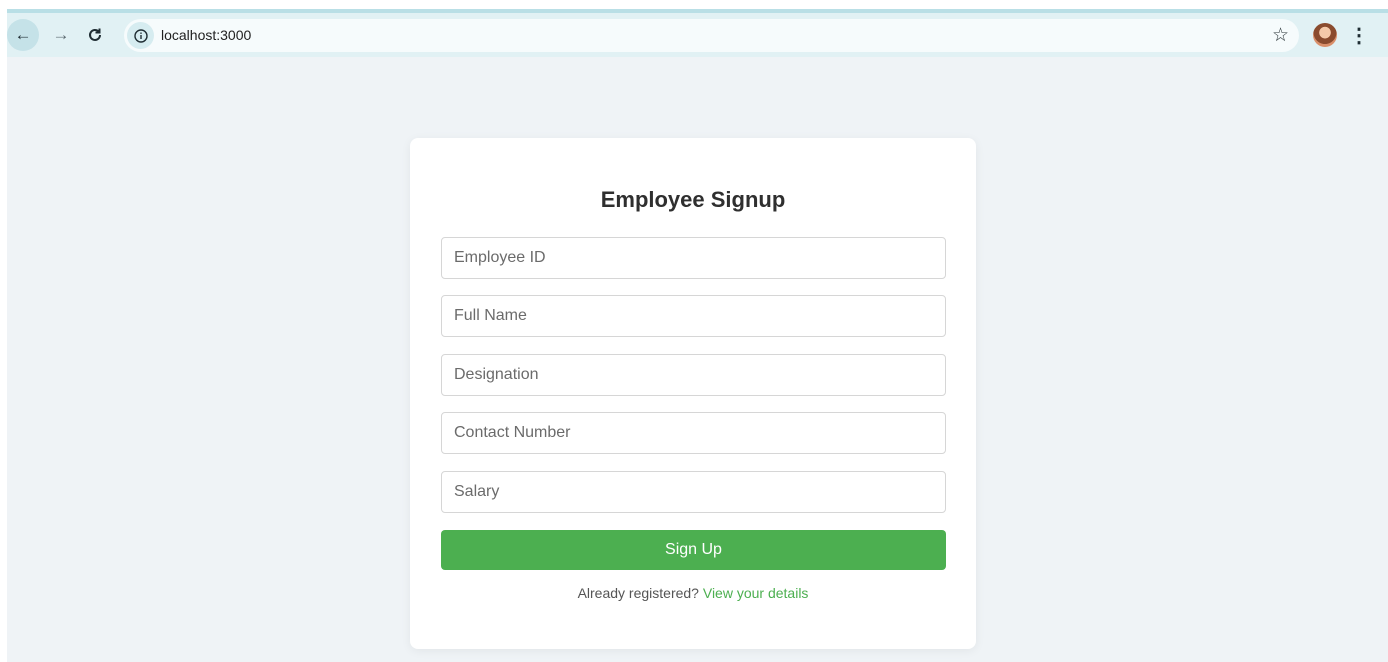  Describe the element at coordinates (756, 593) in the screenshot. I see `view-details-link: View your details` at that location.